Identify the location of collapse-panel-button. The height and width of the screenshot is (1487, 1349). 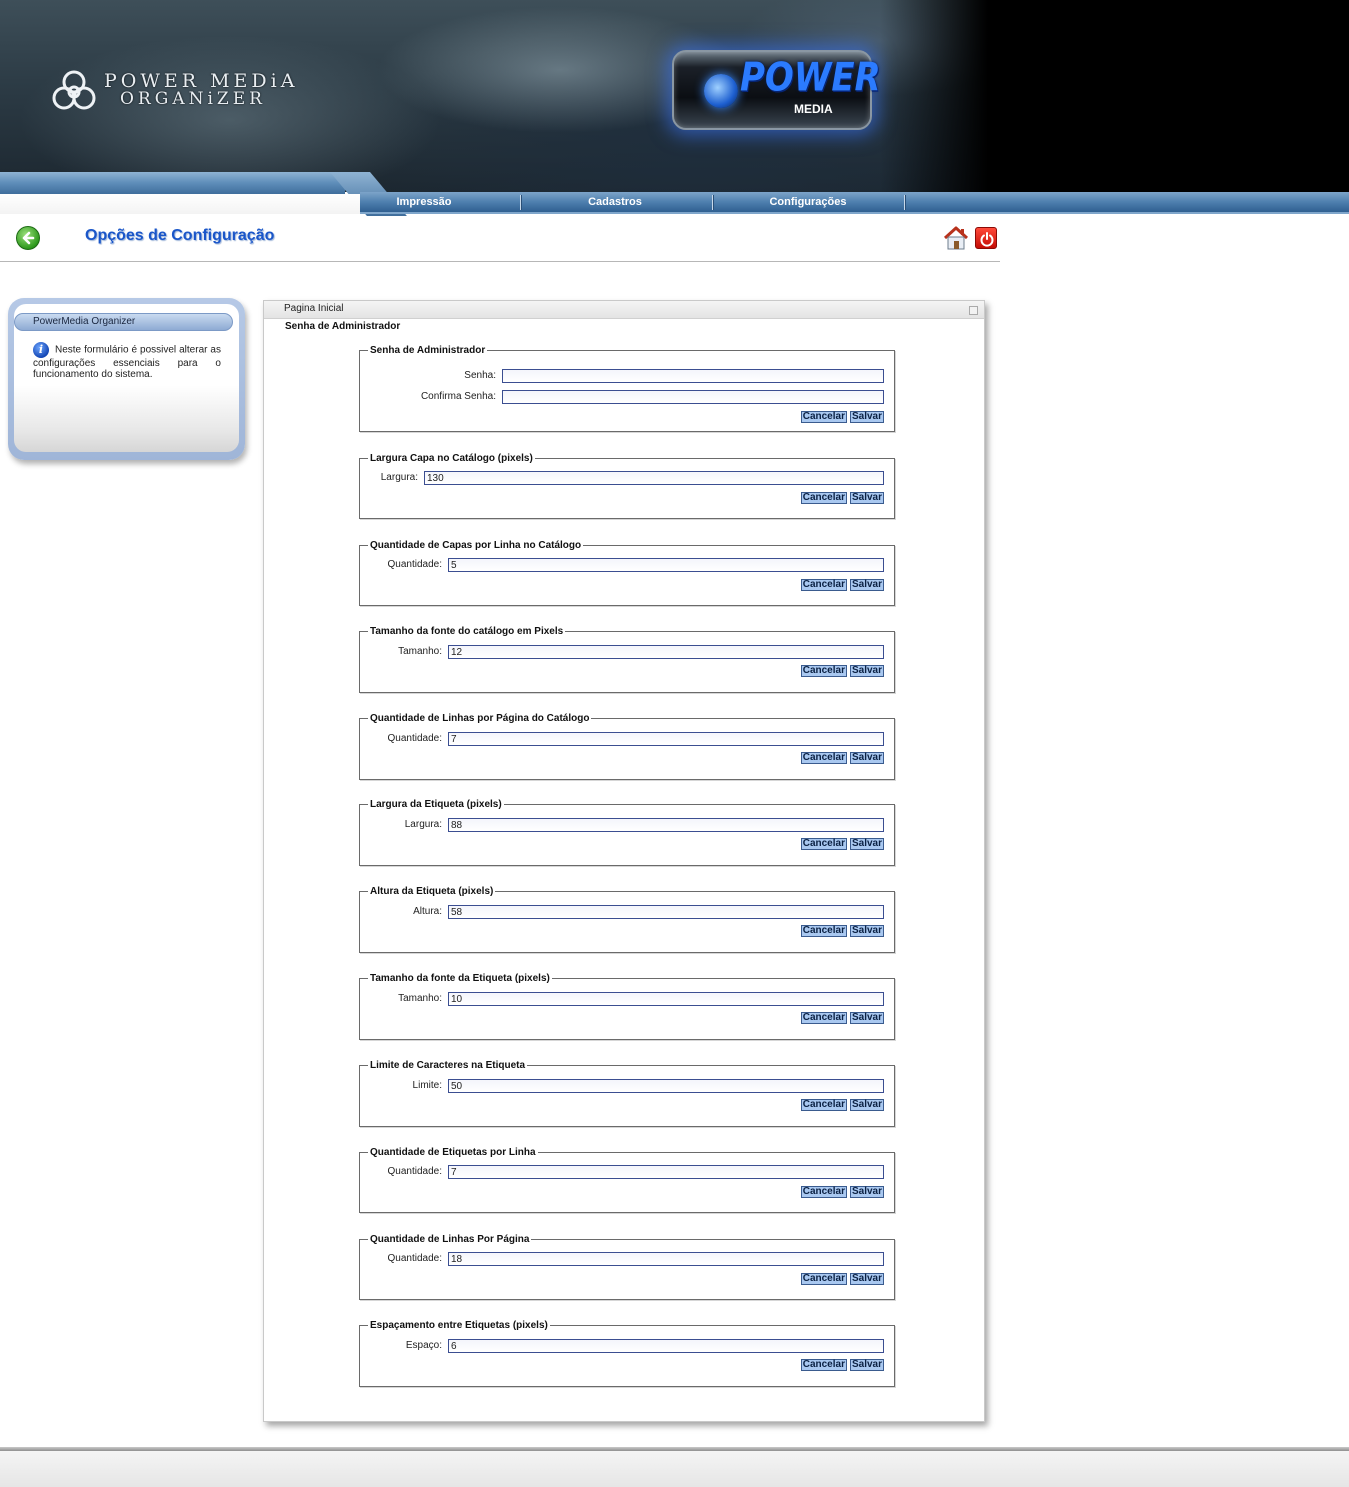
(973, 310).